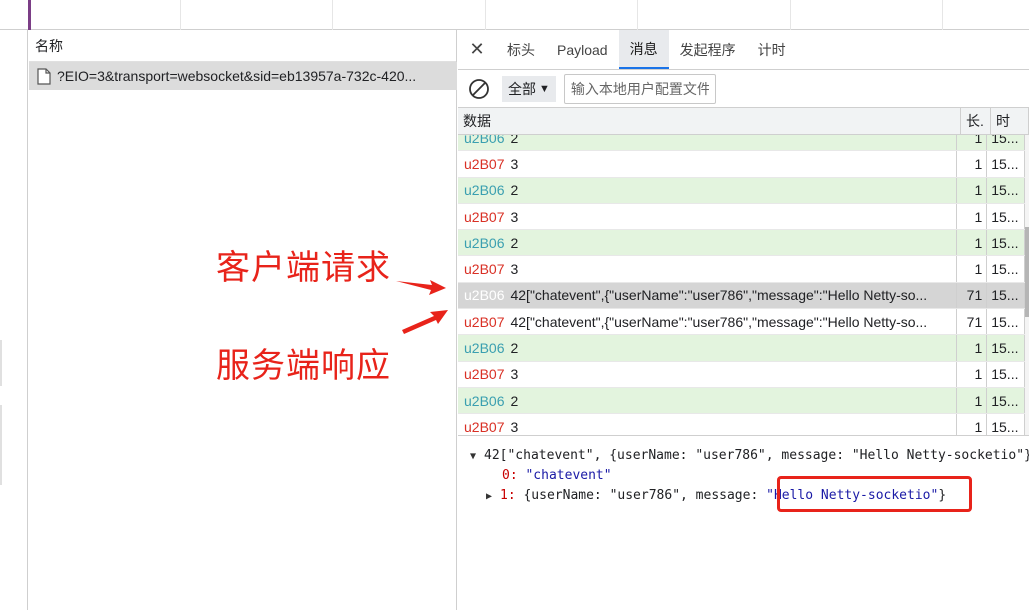  I want to click on message-type-select: 全部 ▼, so click(529, 88).